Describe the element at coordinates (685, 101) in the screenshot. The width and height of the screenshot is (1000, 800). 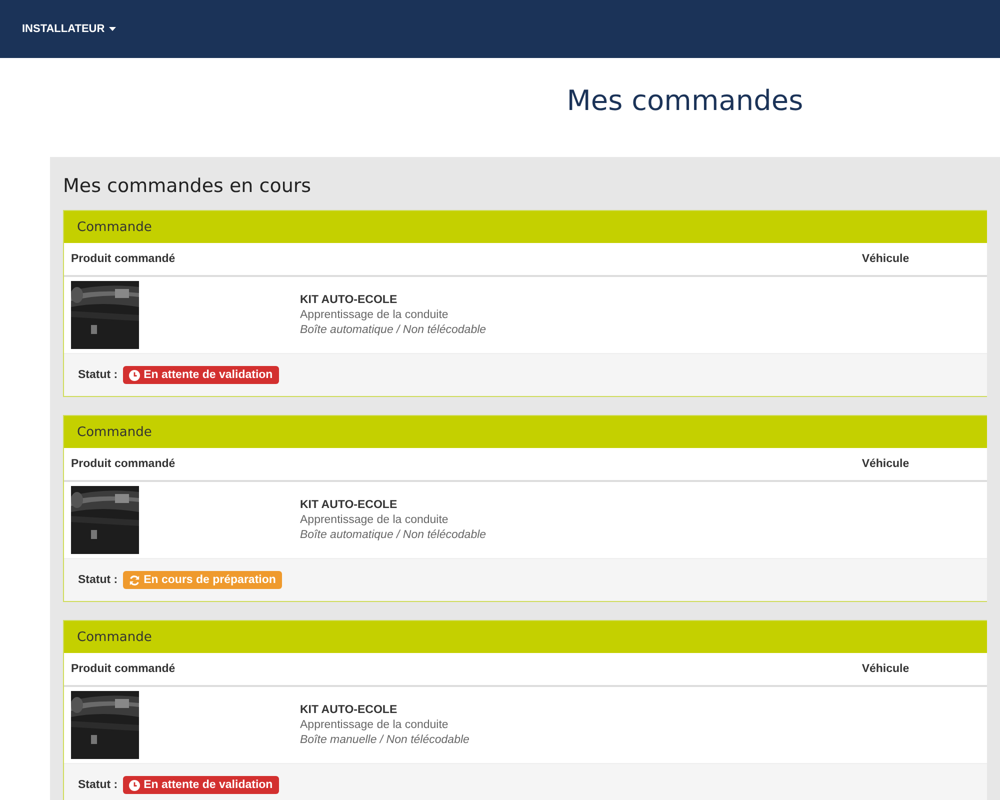
I see `page-title: Mes commandes` at that location.